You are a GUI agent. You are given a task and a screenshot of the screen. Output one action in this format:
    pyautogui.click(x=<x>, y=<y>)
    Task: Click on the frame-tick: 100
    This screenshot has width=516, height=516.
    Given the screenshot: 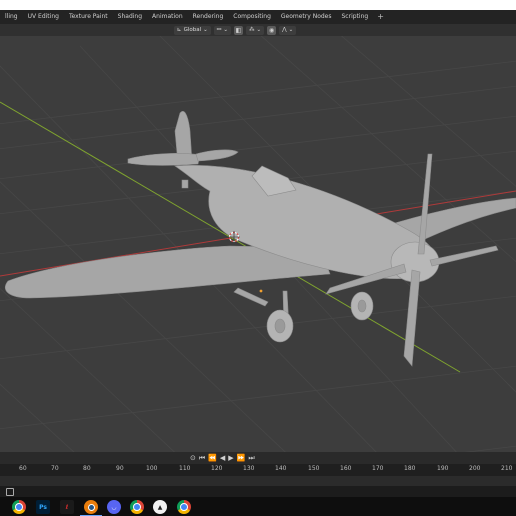 What is the action you would take?
    pyautogui.click(x=152, y=468)
    